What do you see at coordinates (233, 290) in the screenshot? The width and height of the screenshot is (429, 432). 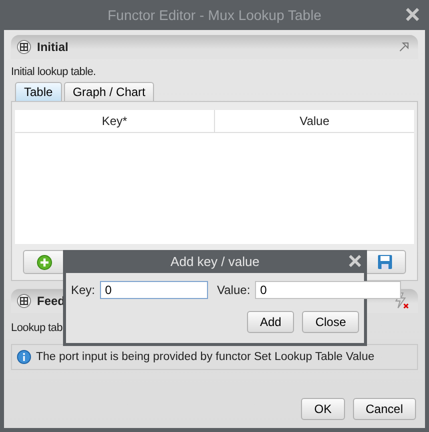 I see `field-label: Value:` at bounding box center [233, 290].